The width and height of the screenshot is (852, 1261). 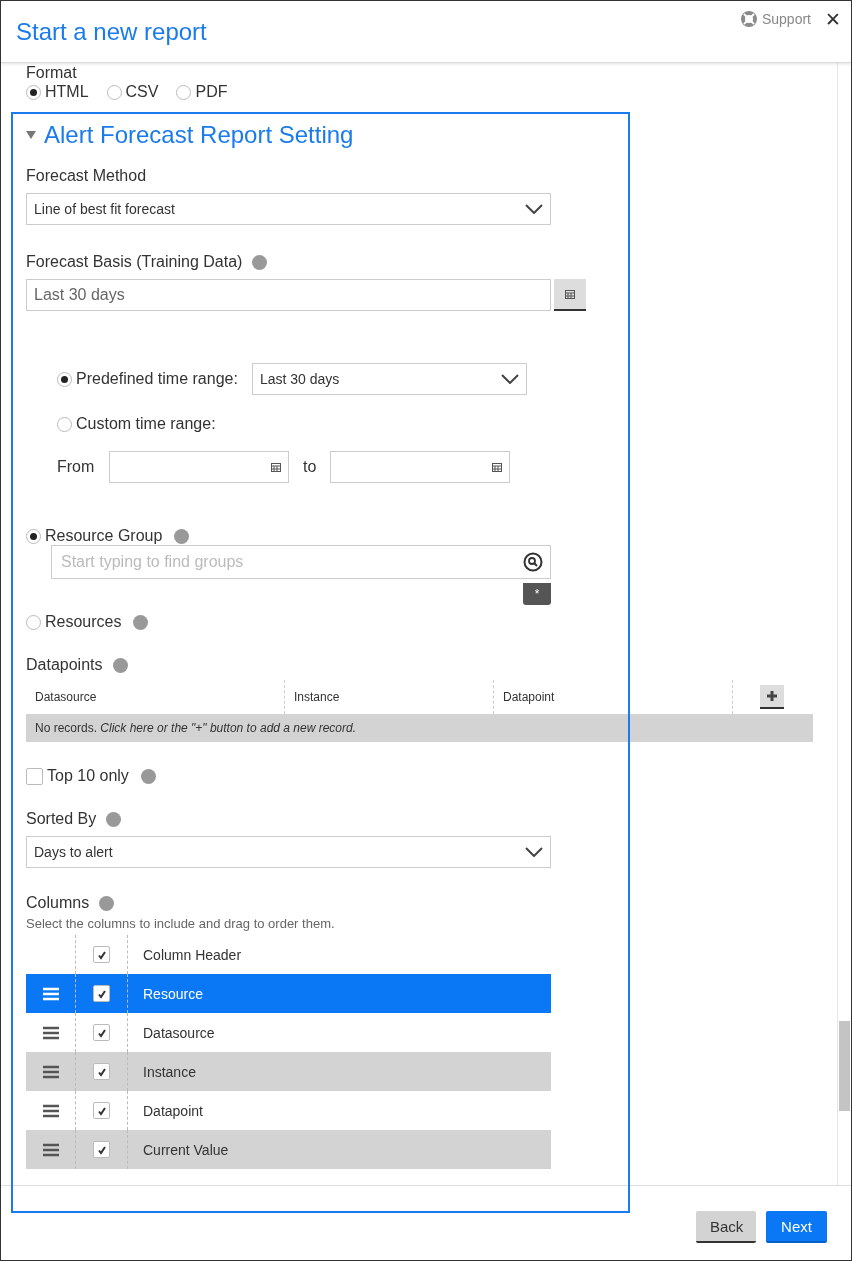 What do you see at coordinates (211, 92) in the screenshot?
I see `radio-label: PDF` at bounding box center [211, 92].